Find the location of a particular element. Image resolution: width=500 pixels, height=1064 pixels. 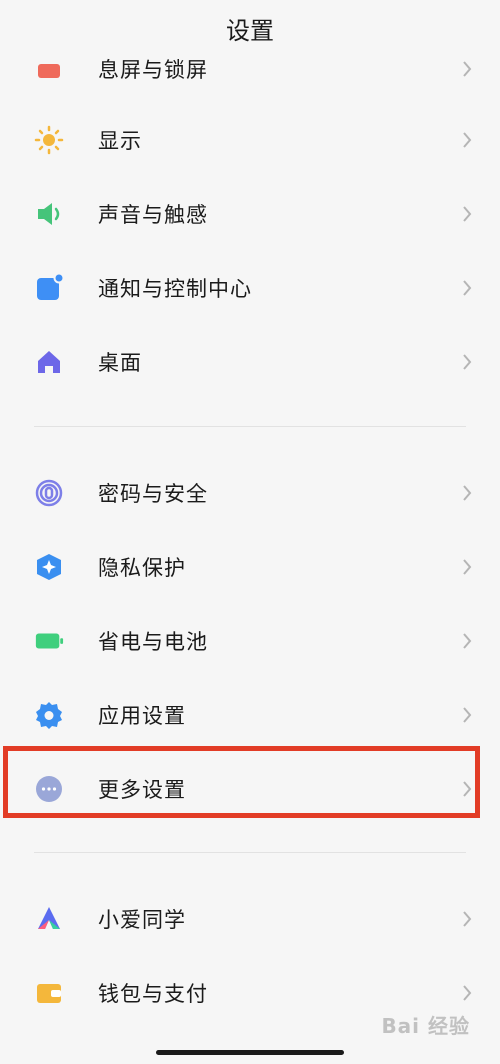

settings-item-xiaoai: 小爱同学 is located at coordinates (250, 919).